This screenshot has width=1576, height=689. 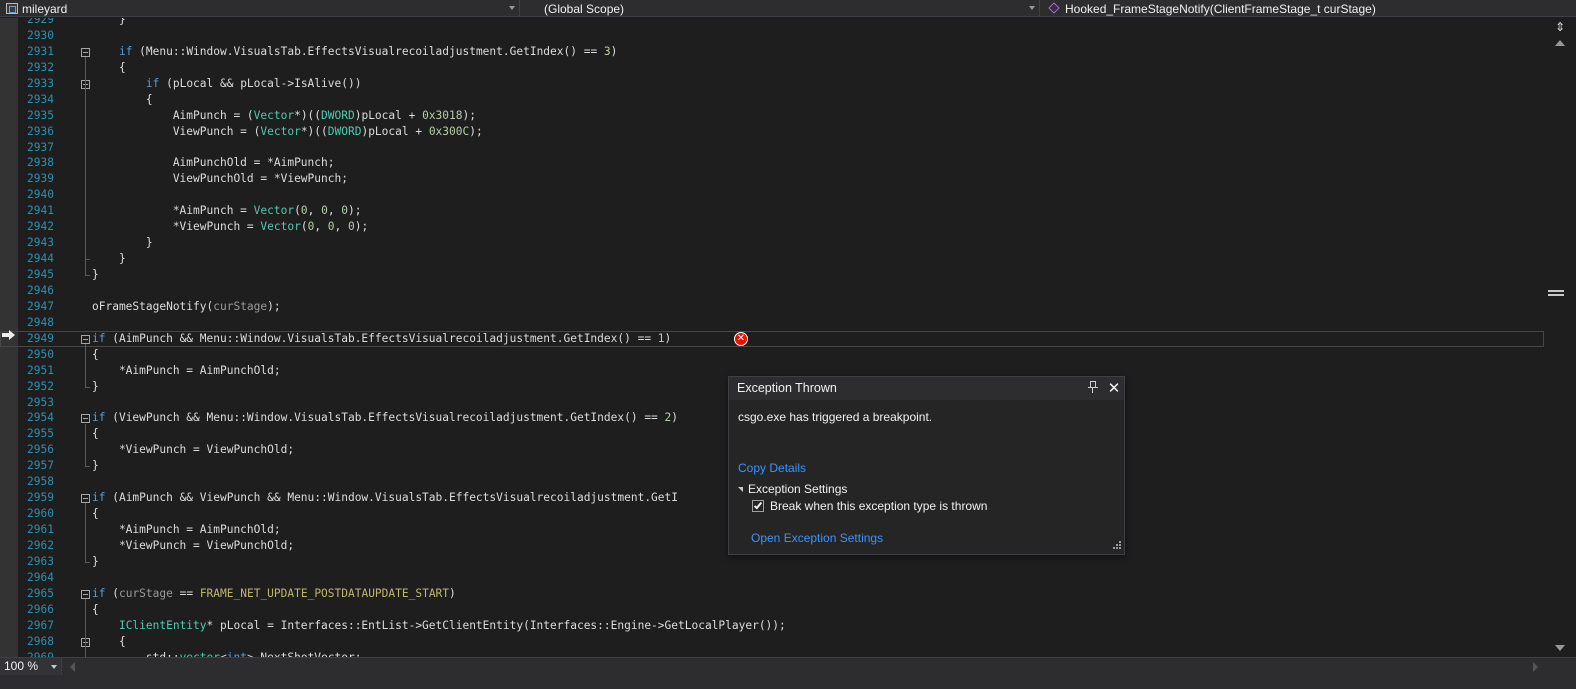 I want to click on line-number: 2938, so click(x=40, y=163).